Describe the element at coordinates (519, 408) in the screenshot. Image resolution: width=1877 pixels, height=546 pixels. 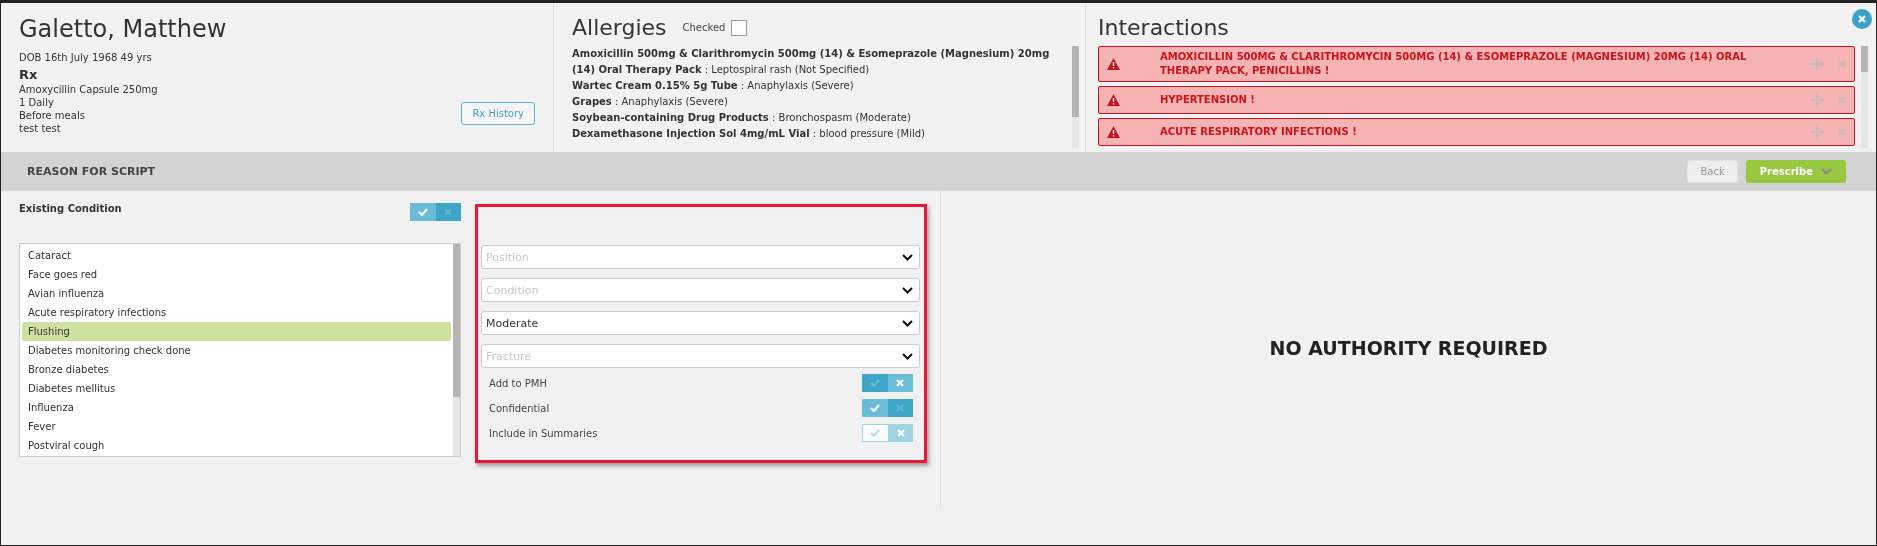
I see `option-label: Confidential` at that location.